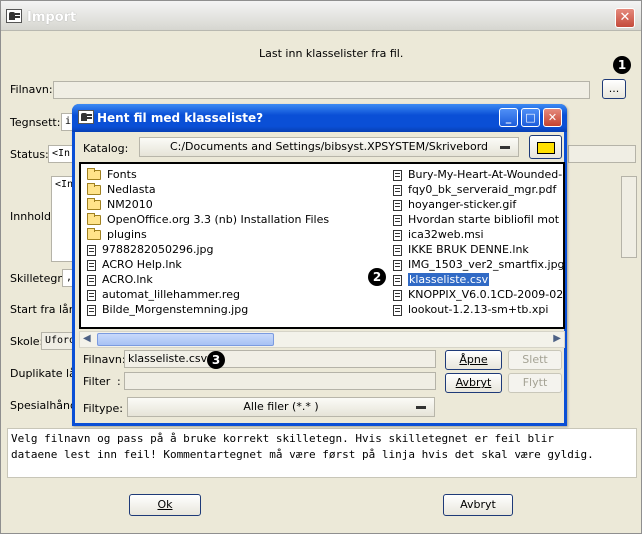 This screenshot has height=534, width=642. I want to click on file-list-item: IKKE BRUK DENNE.lnk, so click(478, 249).